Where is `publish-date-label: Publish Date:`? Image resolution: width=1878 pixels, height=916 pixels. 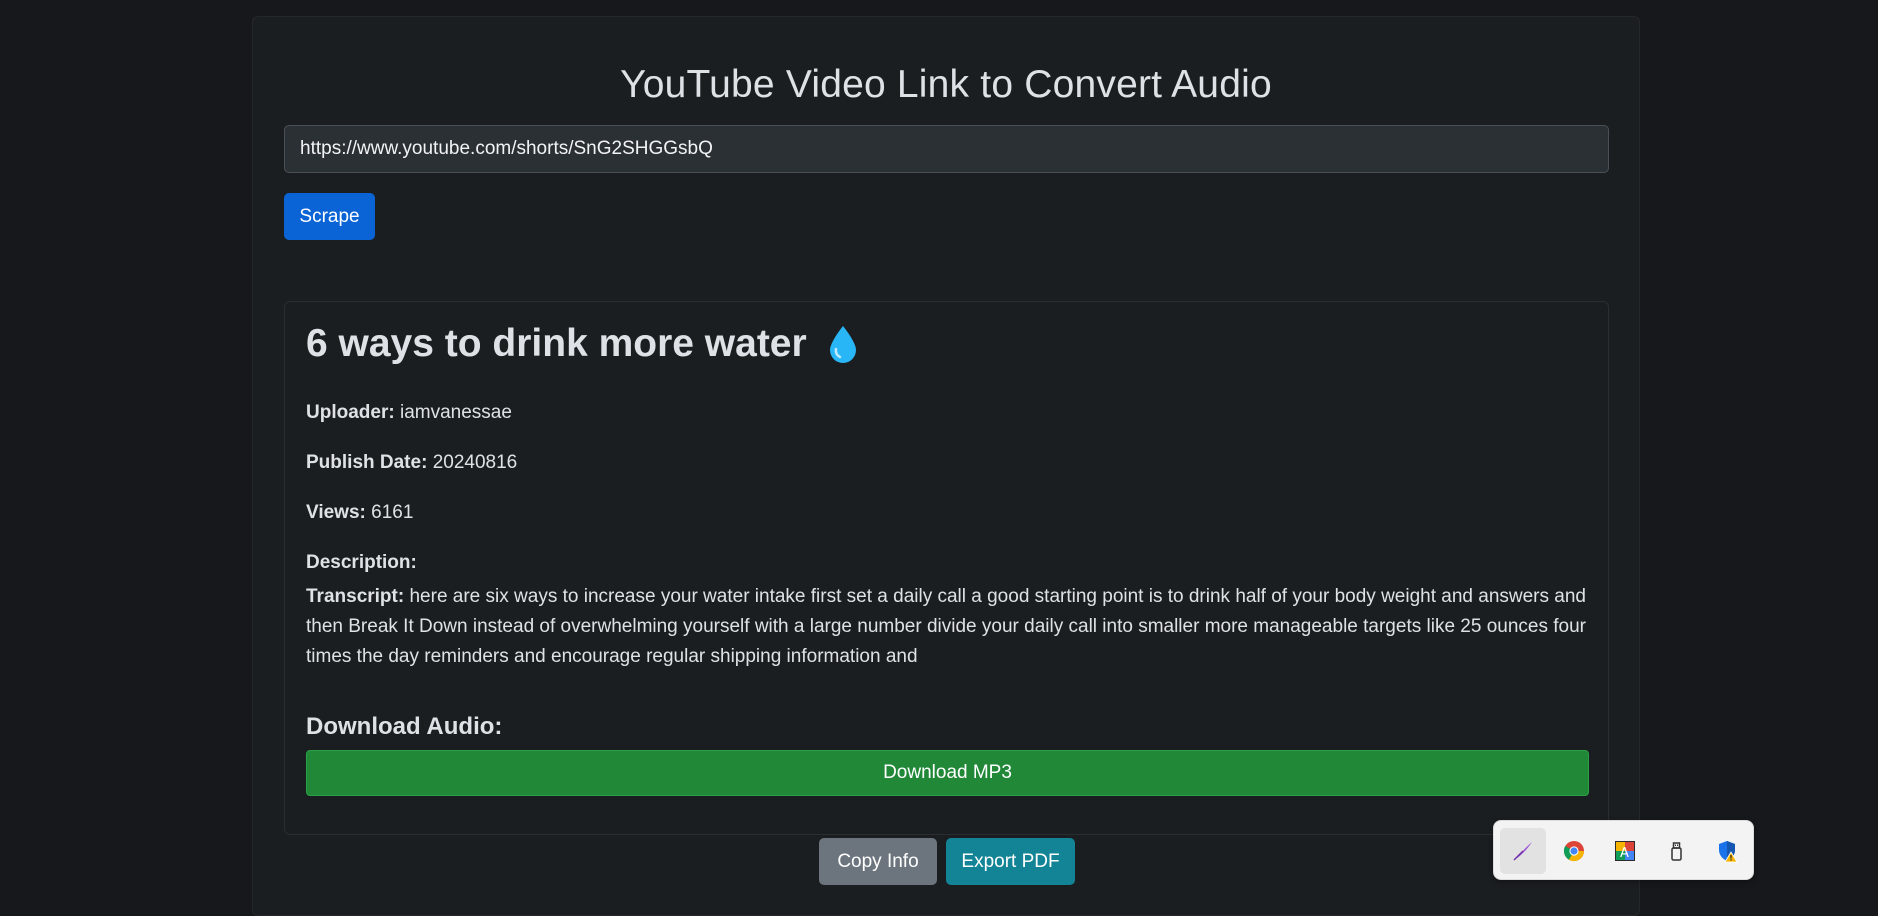 publish-date-label: Publish Date: is located at coordinates (367, 462).